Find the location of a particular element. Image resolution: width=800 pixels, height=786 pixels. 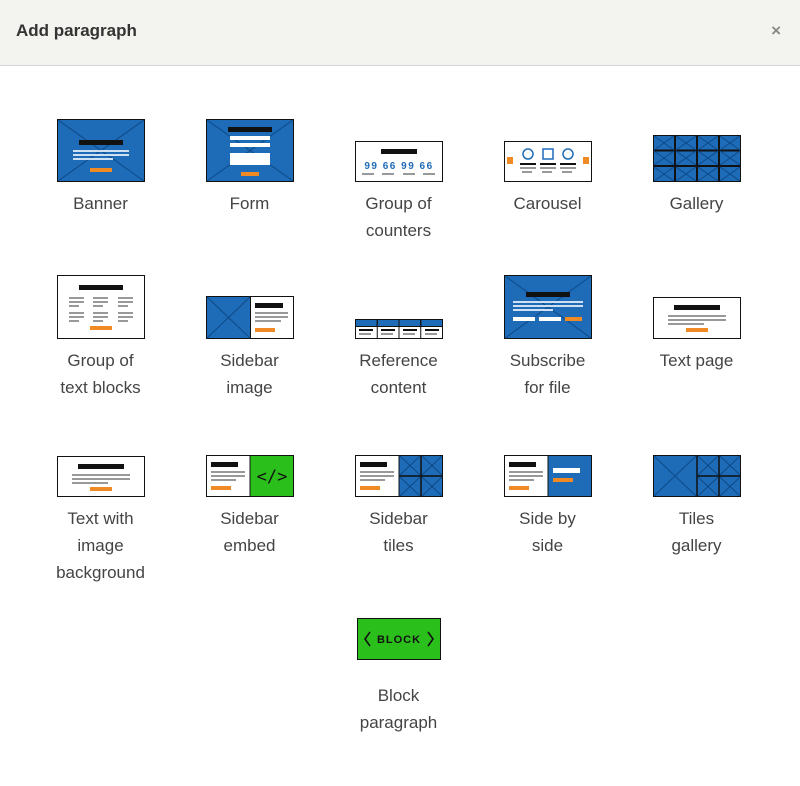

paragraph-label: tiles is located at coordinates (398, 545).